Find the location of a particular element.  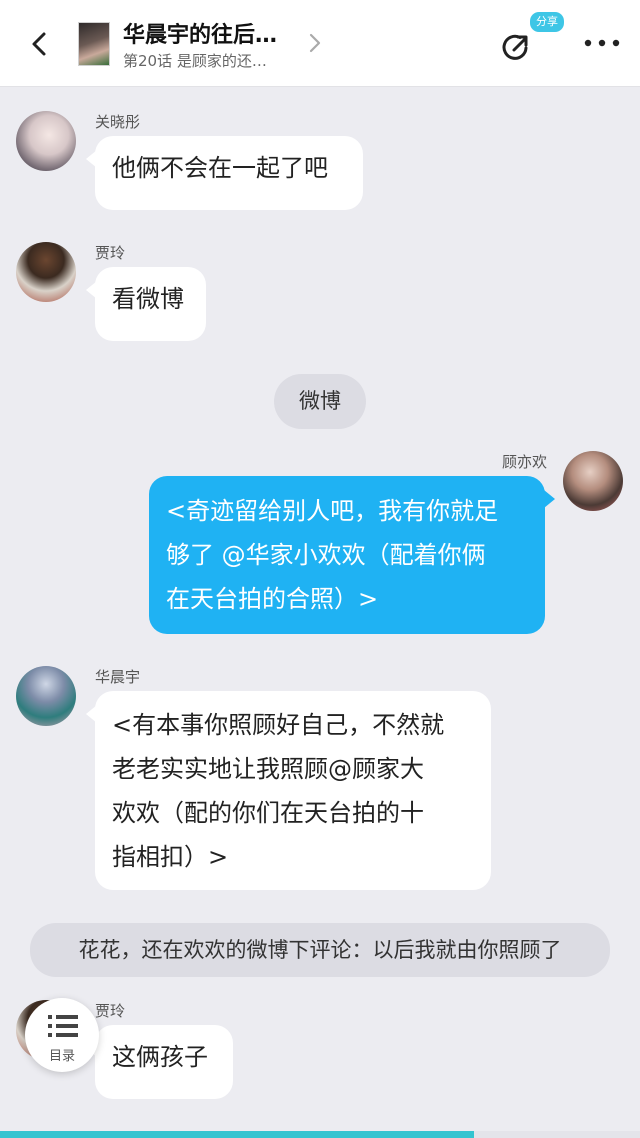

top-bar: 华晨宇的往后… 第20话 是顾家的还… 分享 is located at coordinates (320, 43).